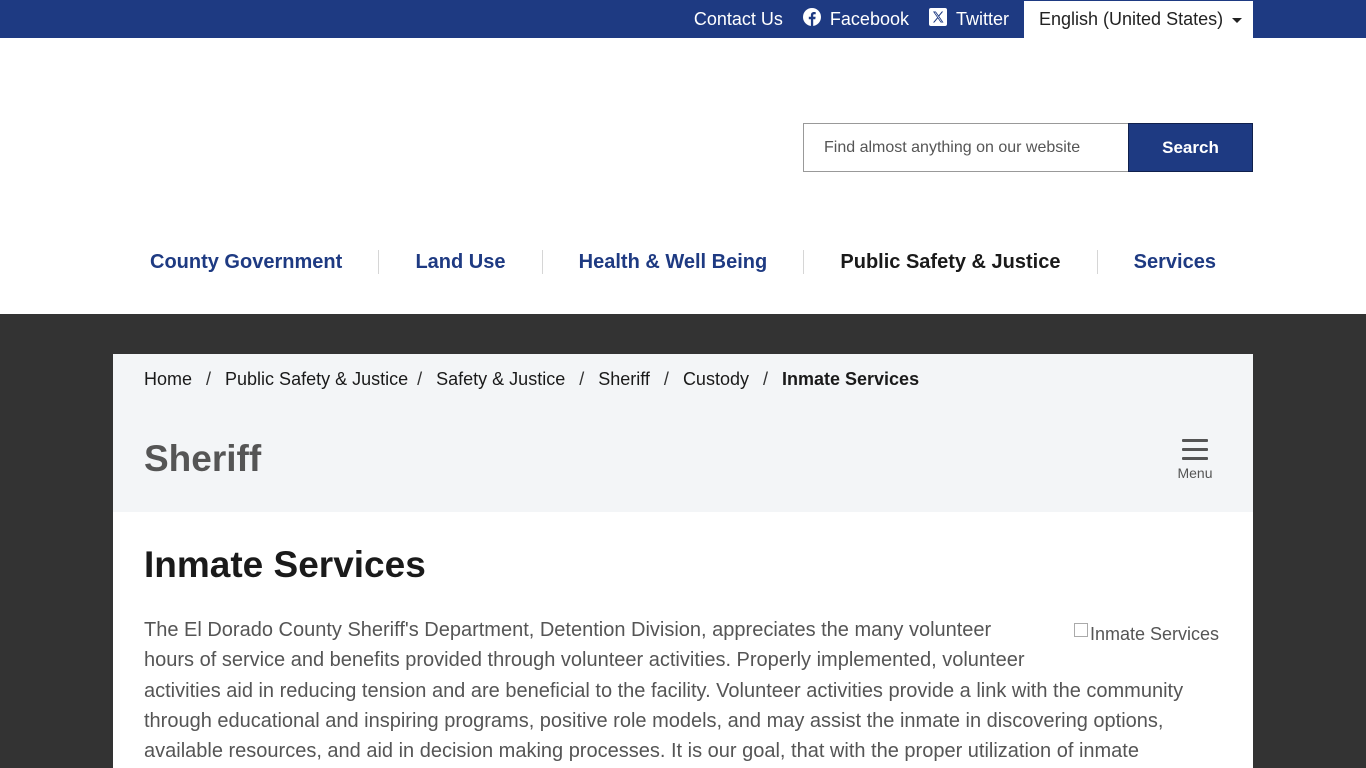 The width and height of the screenshot is (1366, 768). What do you see at coordinates (1195, 449) in the screenshot?
I see `hamburger-menu-icon` at bounding box center [1195, 449].